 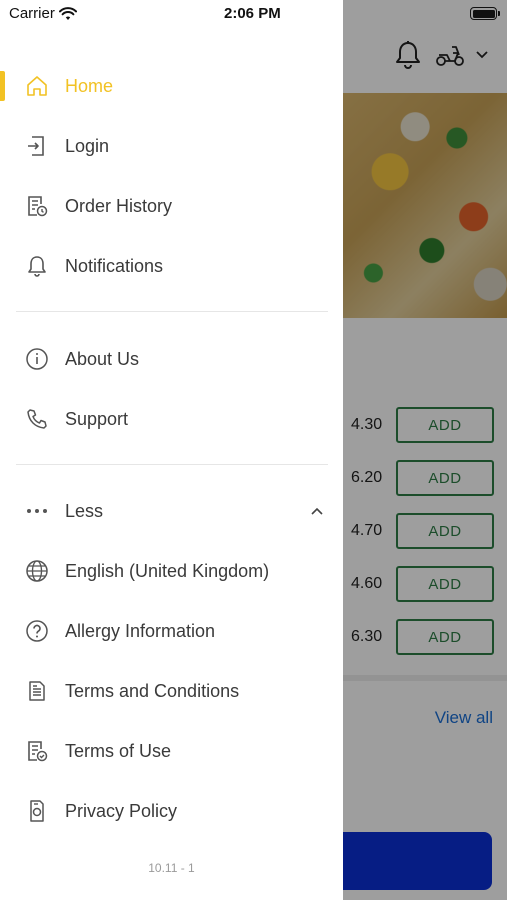 I want to click on drawer-item-label: Home, so click(x=89, y=85).